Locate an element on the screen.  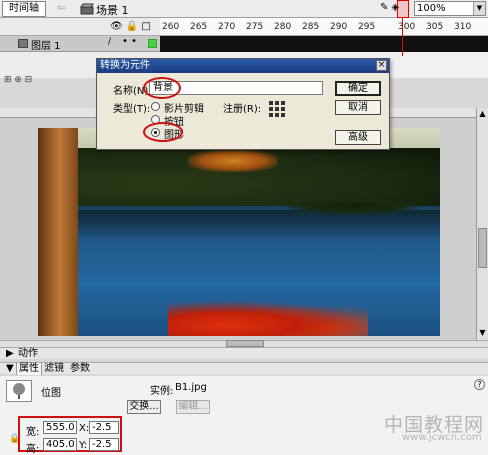
autumn-trees is located at coordinates (233, 161).